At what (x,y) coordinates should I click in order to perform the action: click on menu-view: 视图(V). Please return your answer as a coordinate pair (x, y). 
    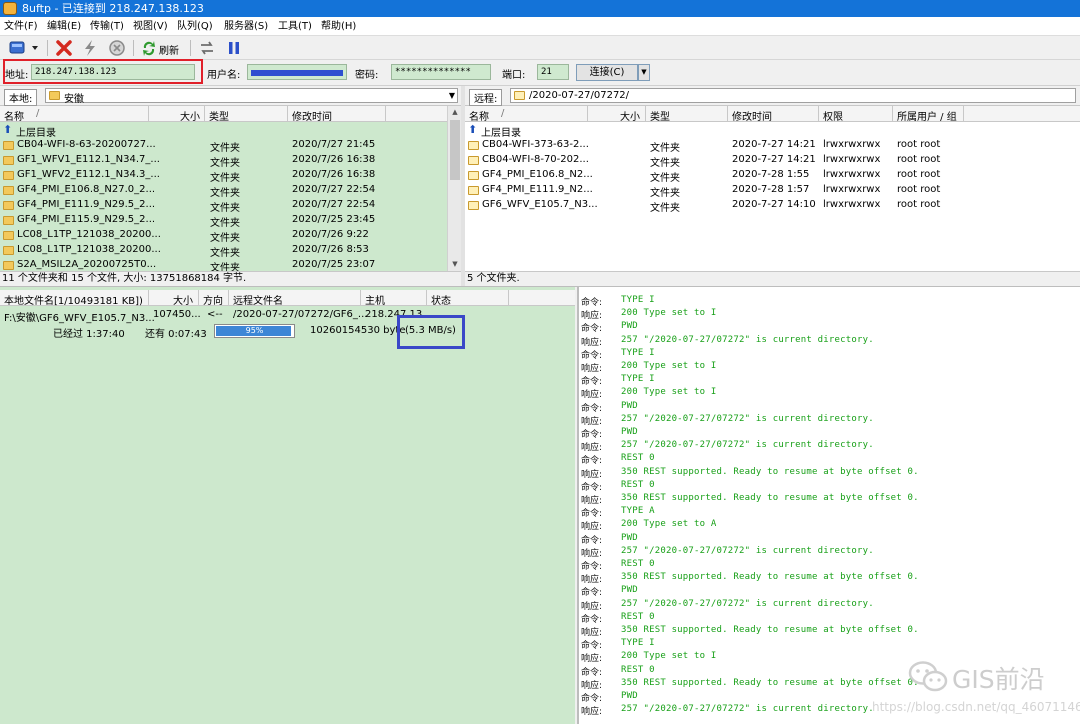
    Looking at the image, I should click on (150, 26).